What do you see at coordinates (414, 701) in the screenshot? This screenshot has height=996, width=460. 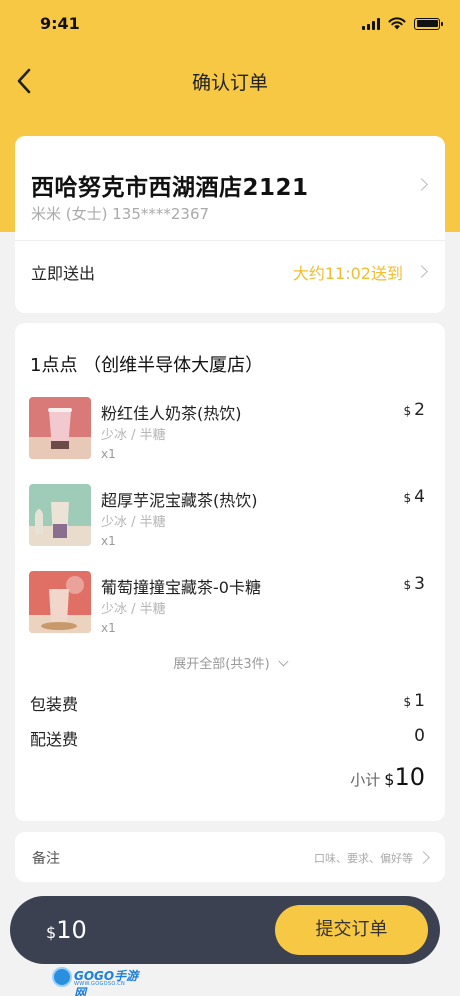 I see `packaging-fee-value: $1` at bounding box center [414, 701].